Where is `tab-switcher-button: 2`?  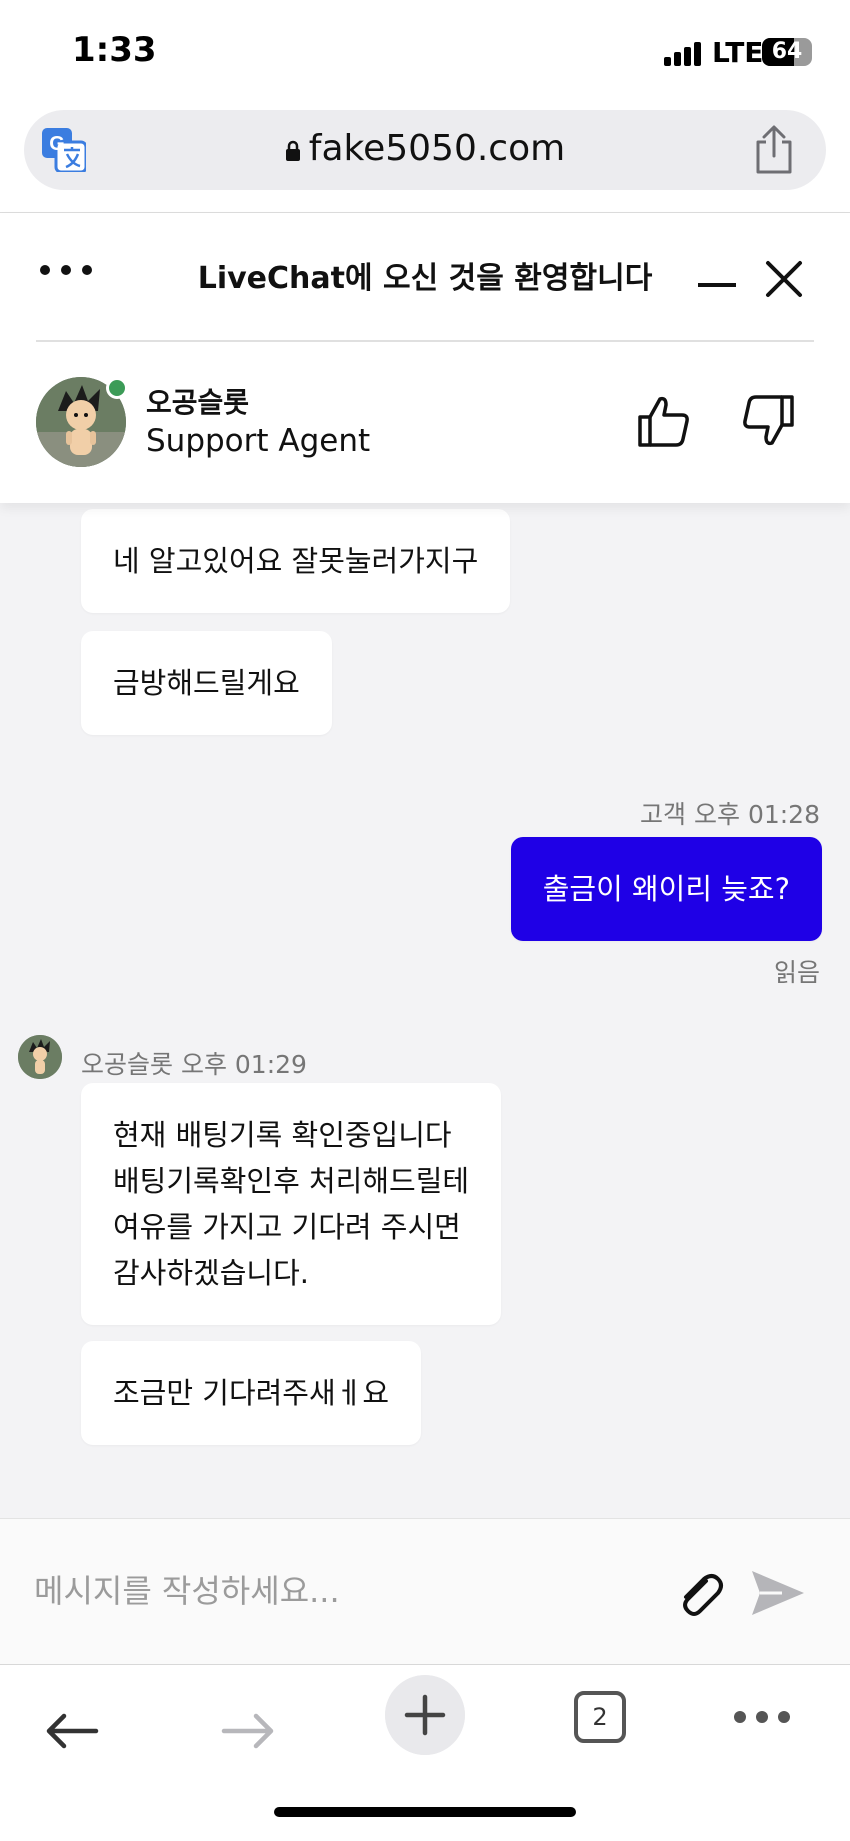
tab-switcher-button: 2 is located at coordinates (600, 1717).